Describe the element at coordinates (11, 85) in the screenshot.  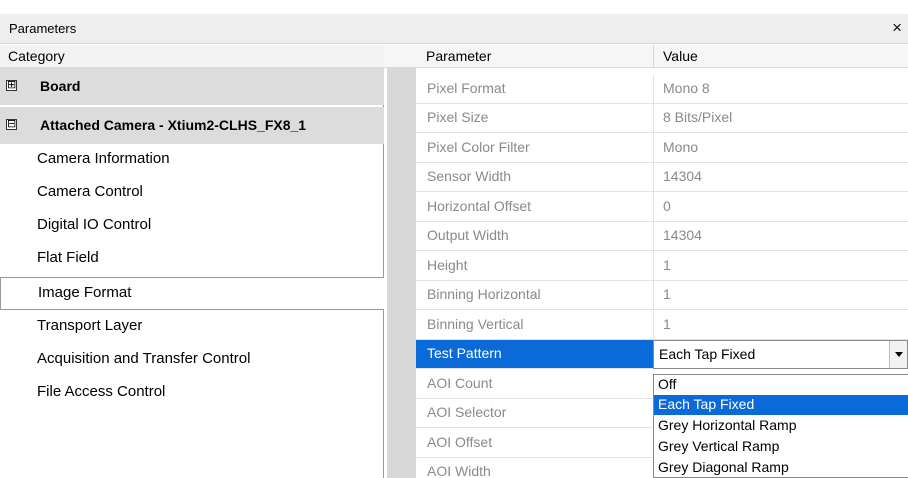
I see `expand-icon: ⊞` at that location.